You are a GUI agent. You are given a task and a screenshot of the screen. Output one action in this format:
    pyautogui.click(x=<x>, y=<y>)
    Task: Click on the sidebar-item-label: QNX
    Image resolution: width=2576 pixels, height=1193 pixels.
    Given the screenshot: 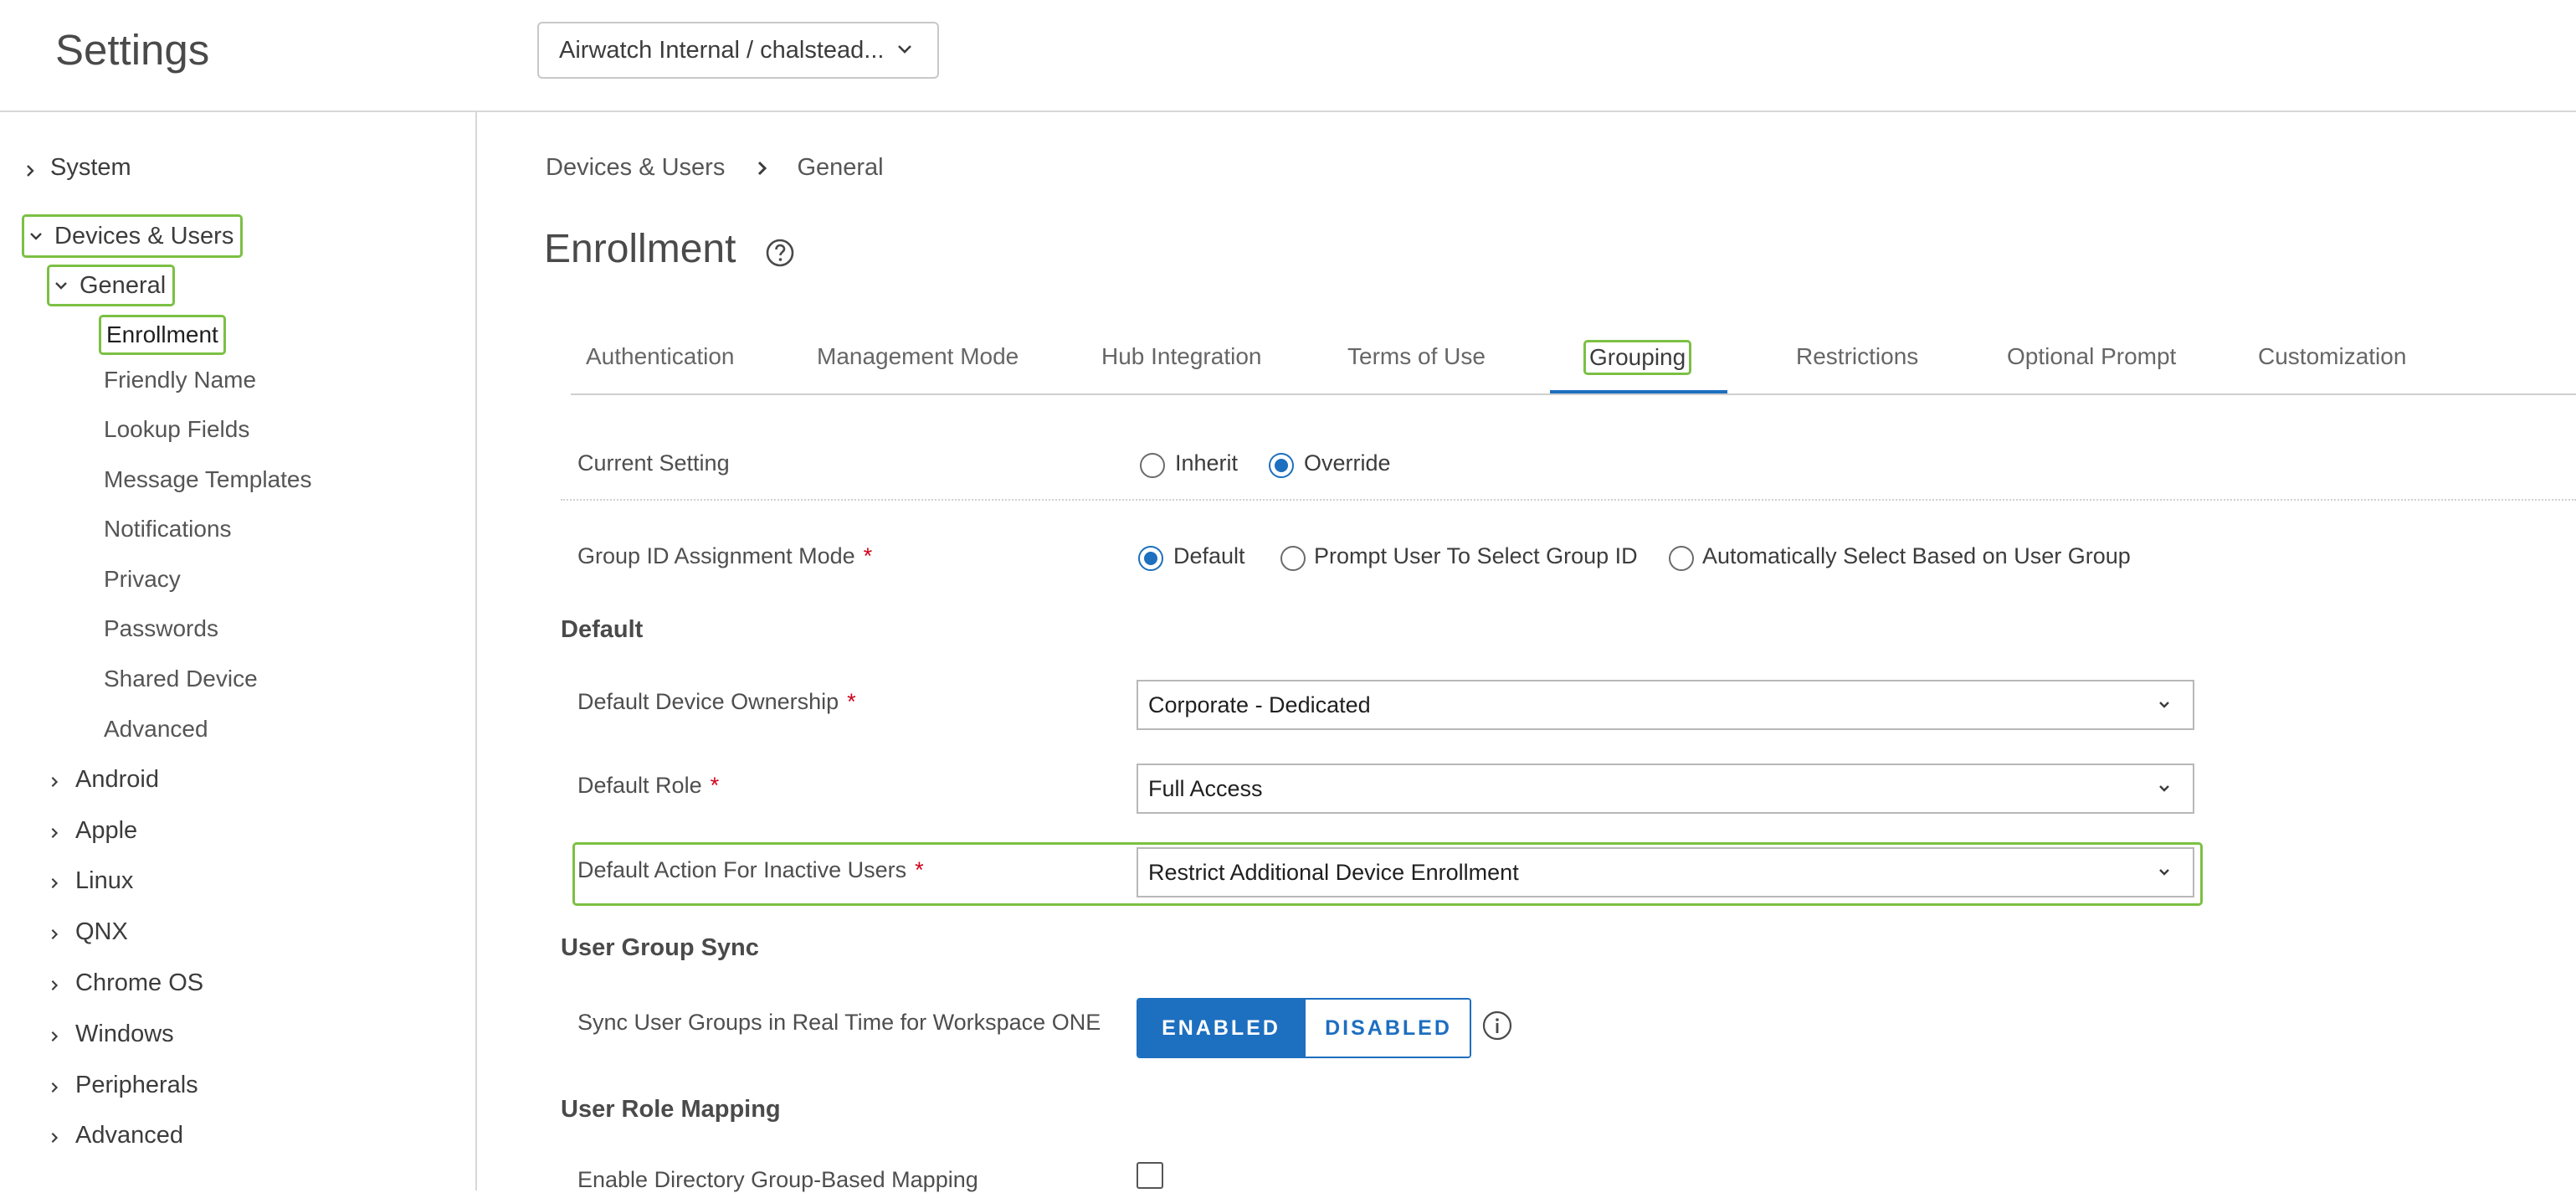 What is the action you would take?
    pyautogui.click(x=101, y=932)
    